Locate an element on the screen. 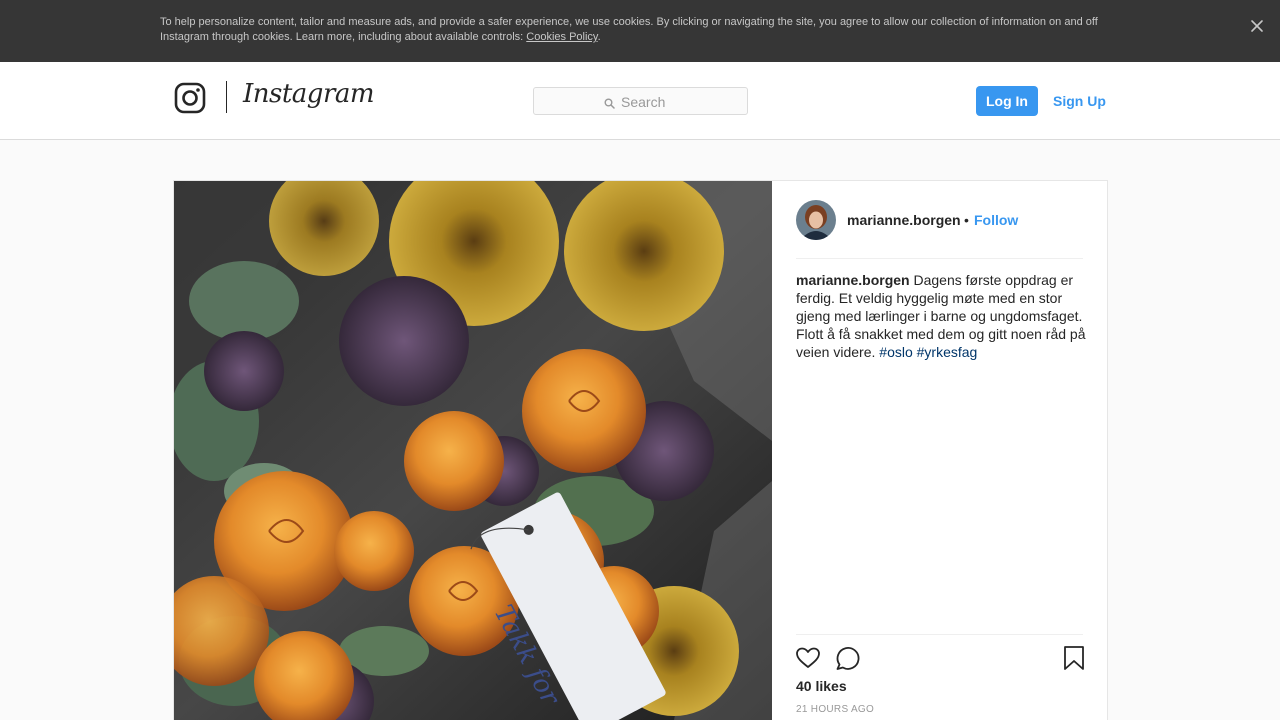 The height and width of the screenshot is (720, 1280). close-icon is located at coordinates (1257, 26).